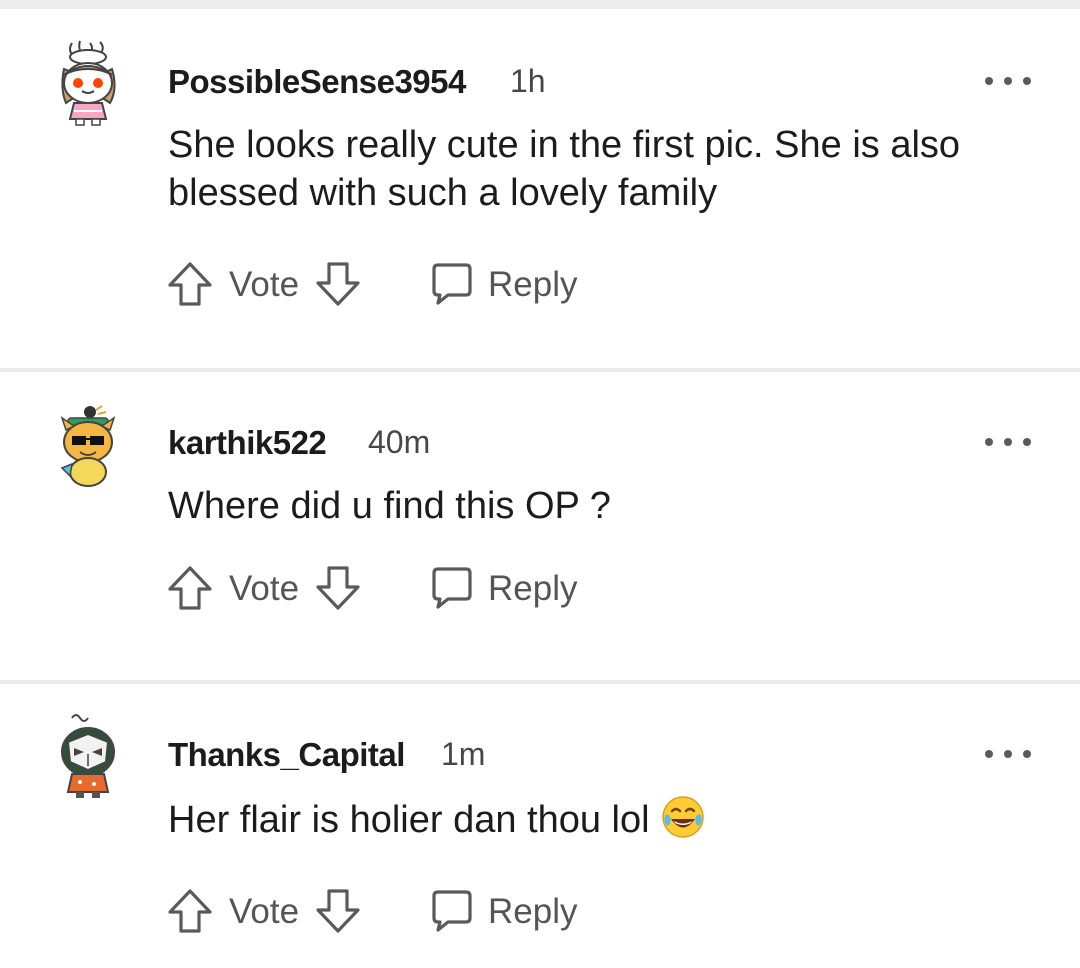  I want to click on comment-text: Her flair is holier dan thou lol, so click(578, 819).